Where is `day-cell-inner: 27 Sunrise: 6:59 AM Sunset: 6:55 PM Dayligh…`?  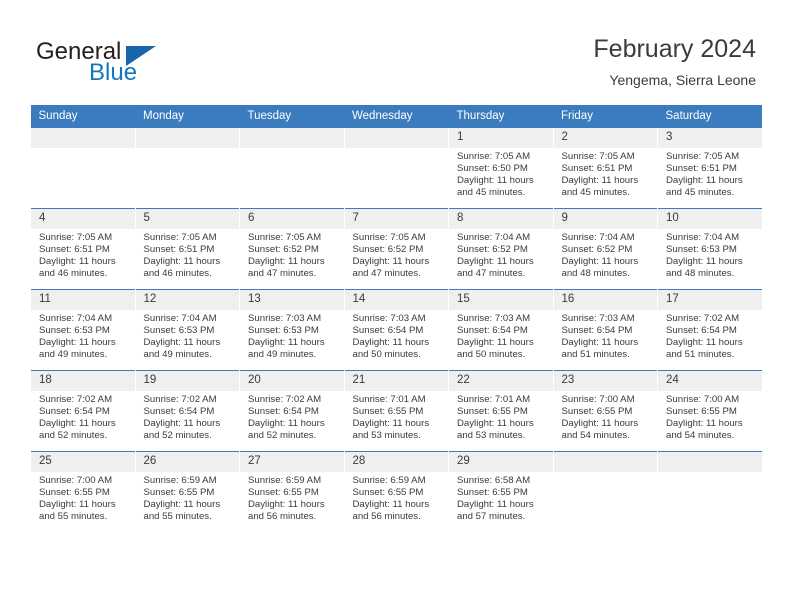 day-cell-inner: 27 Sunrise: 6:59 AM Sunset: 6:55 PM Dayligh… is located at coordinates (292, 492).